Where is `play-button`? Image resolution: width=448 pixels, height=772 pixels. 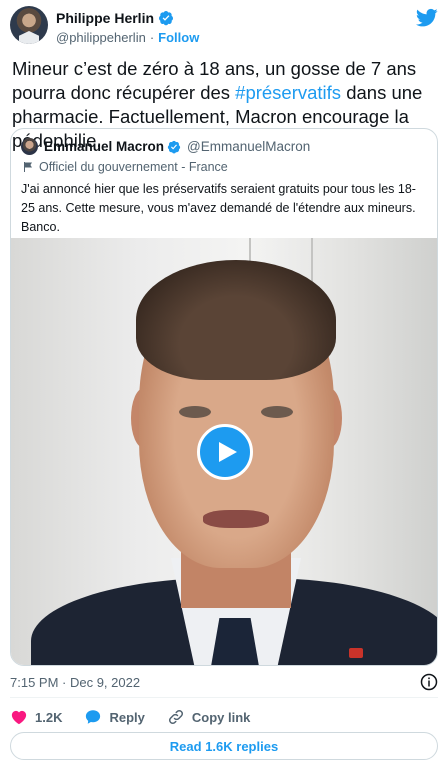 play-button is located at coordinates (225, 452).